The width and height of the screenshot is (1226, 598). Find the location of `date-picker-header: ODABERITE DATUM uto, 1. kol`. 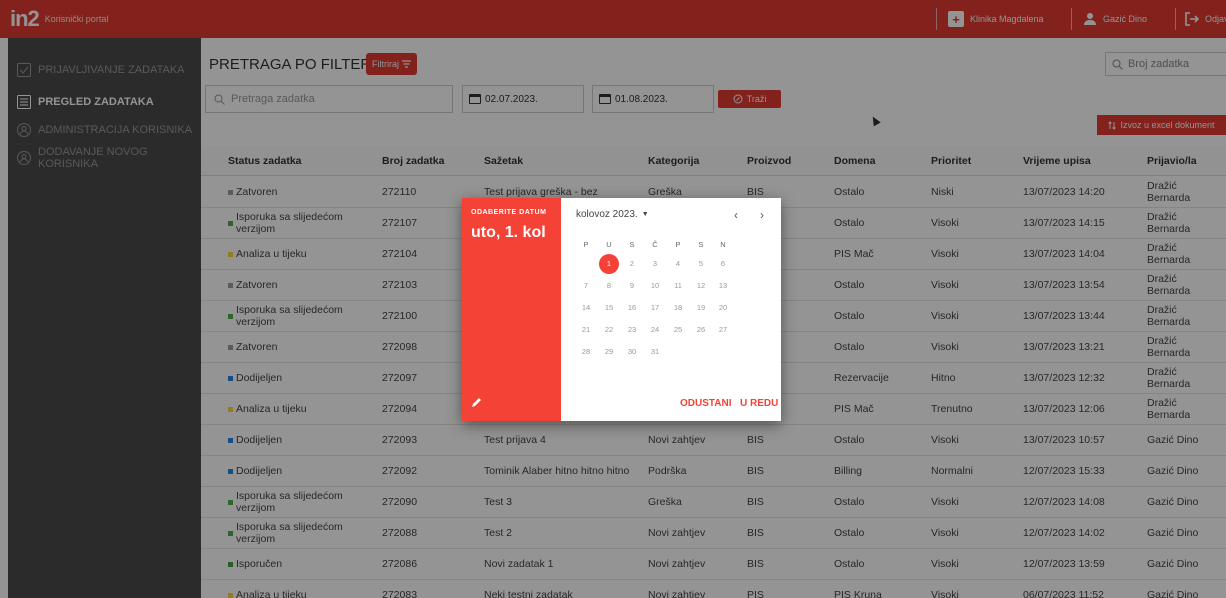

date-picker-header: ODABERITE DATUM uto, 1. kol is located at coordinates (511, 309).